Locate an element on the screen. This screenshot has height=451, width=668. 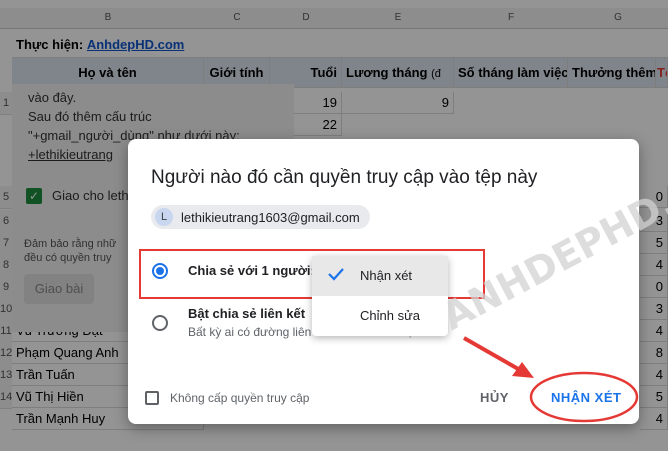
menu-item-label: Nhận xét is located at coordinates (386, 275).